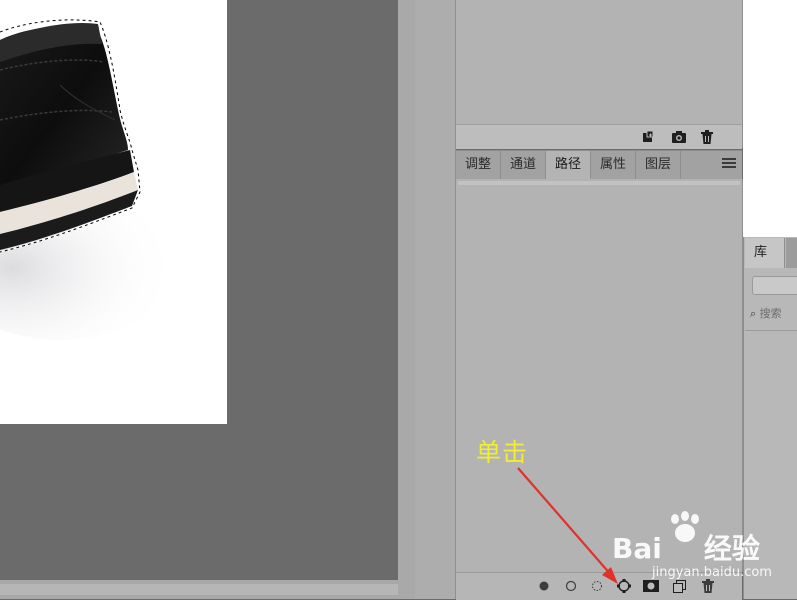 This screenshot has height=600, width=797. What do you see at coordinates (651, 586) in the screenshot?
I see `add-mask-icon` at bounding box center [651, 586].